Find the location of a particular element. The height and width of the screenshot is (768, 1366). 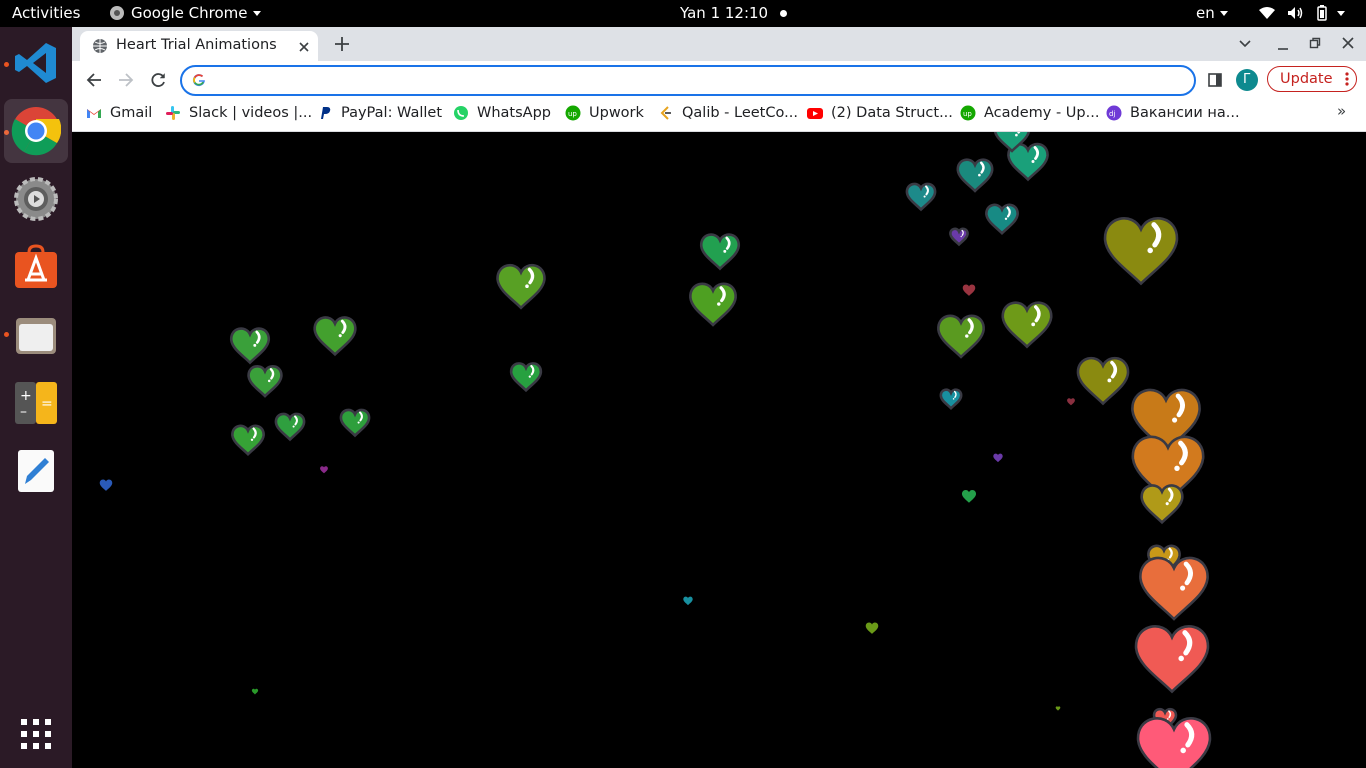

toolbar: Г Update is located at coordinates (719, 80).